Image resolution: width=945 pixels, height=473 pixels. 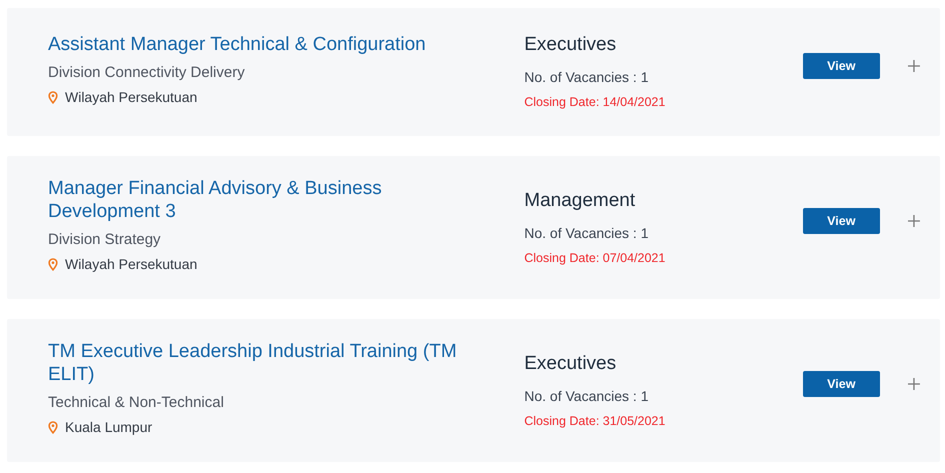 What do you see at coordinates (267, 199) in the screenshot?
I see `job-title-link: Manager Financial Advisory & Business Development 3` at bounding box center [267, 199].